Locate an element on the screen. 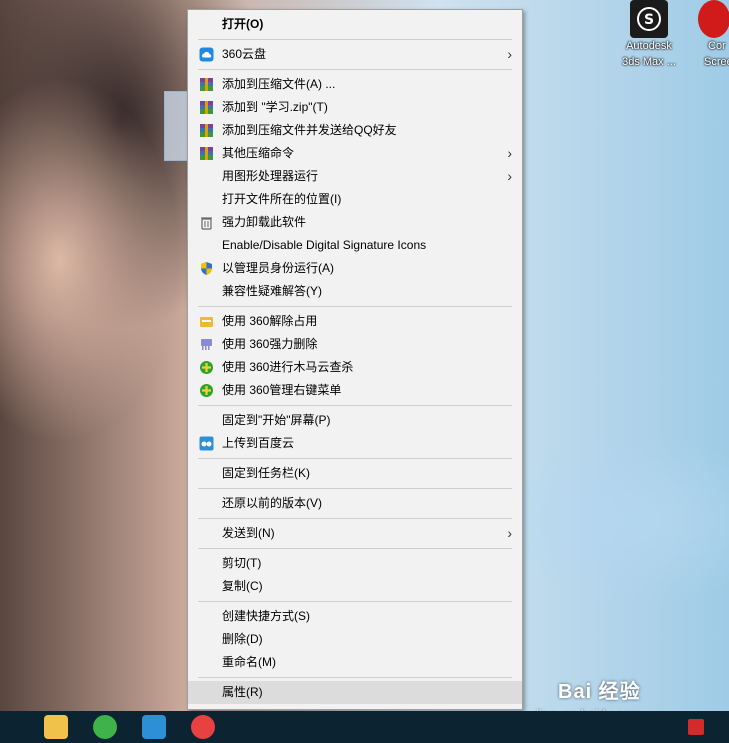 The image size is (729, 743). desktop-icon-caption-line1: Autodesk is located at coordinates (649, 46).